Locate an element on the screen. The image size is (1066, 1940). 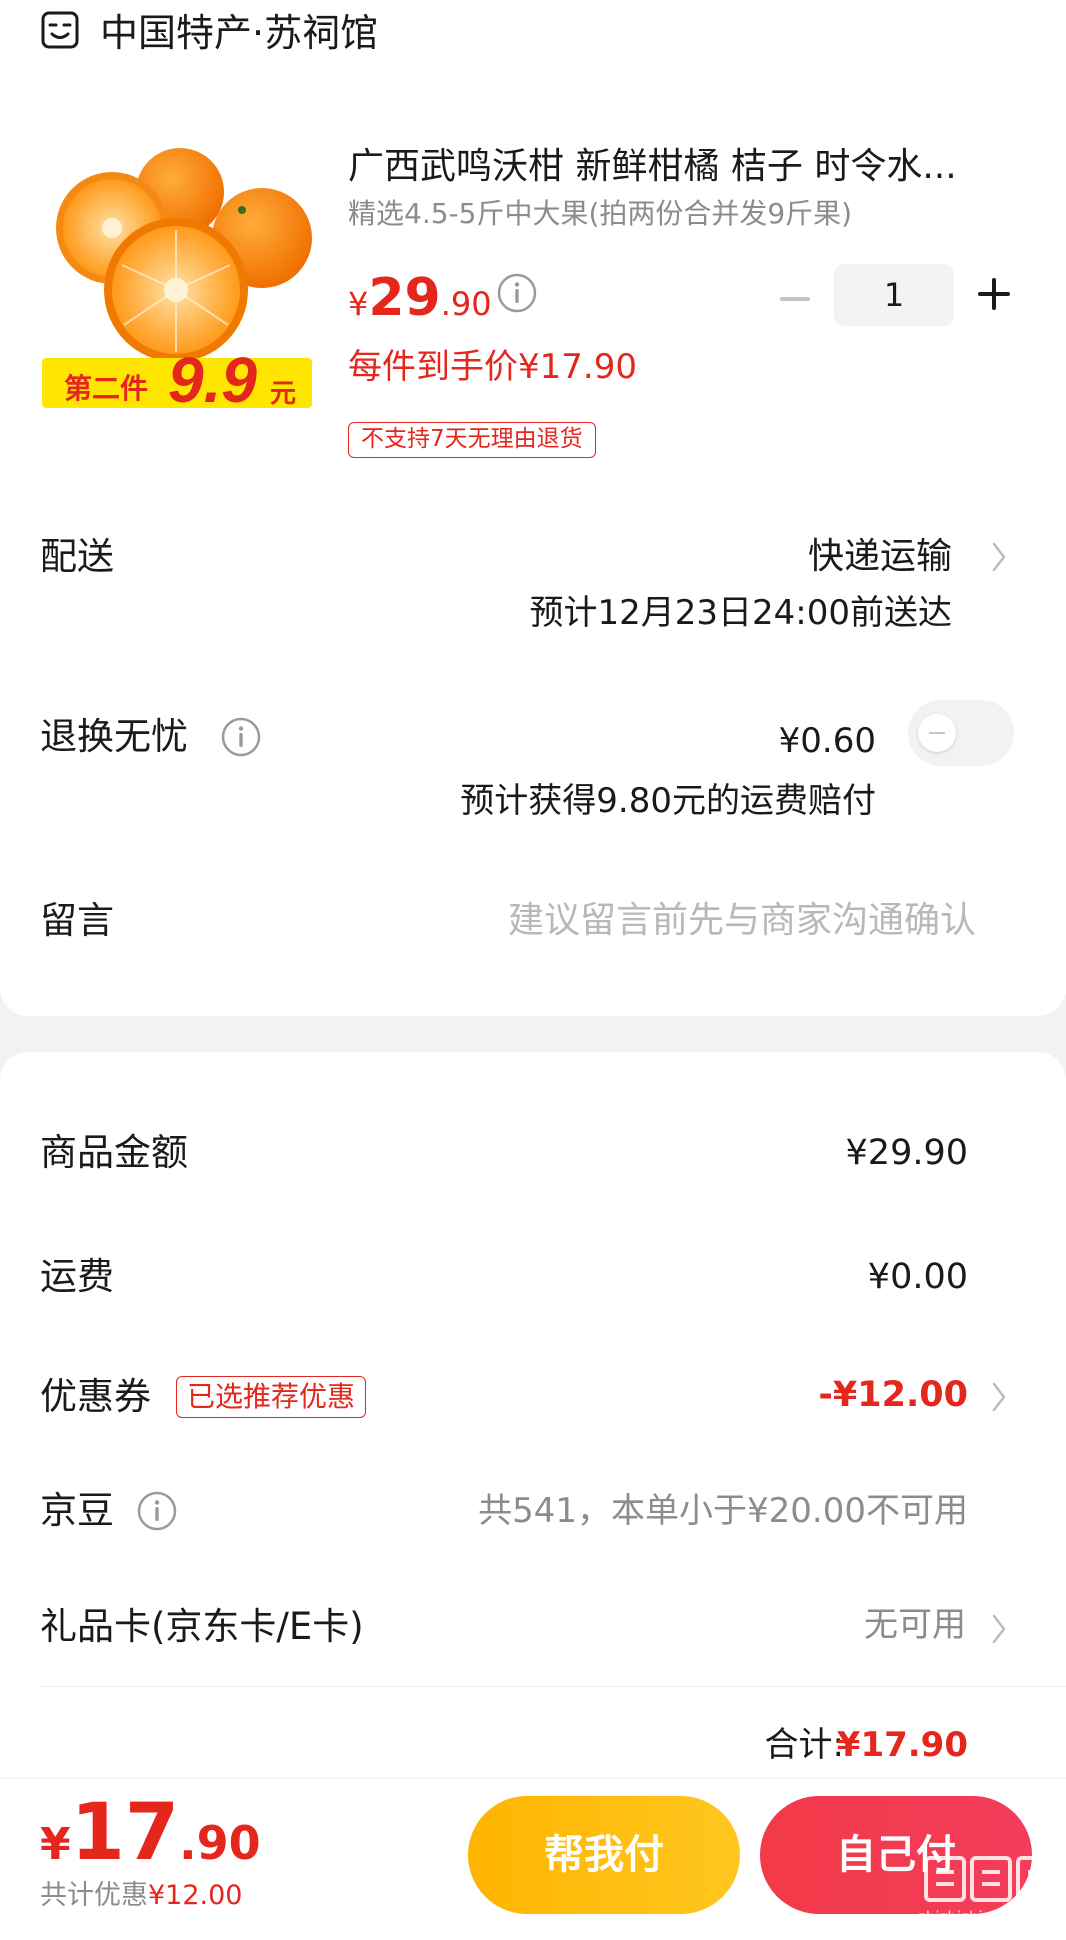
increase-quantity-button is located at coordinates (994, 294).